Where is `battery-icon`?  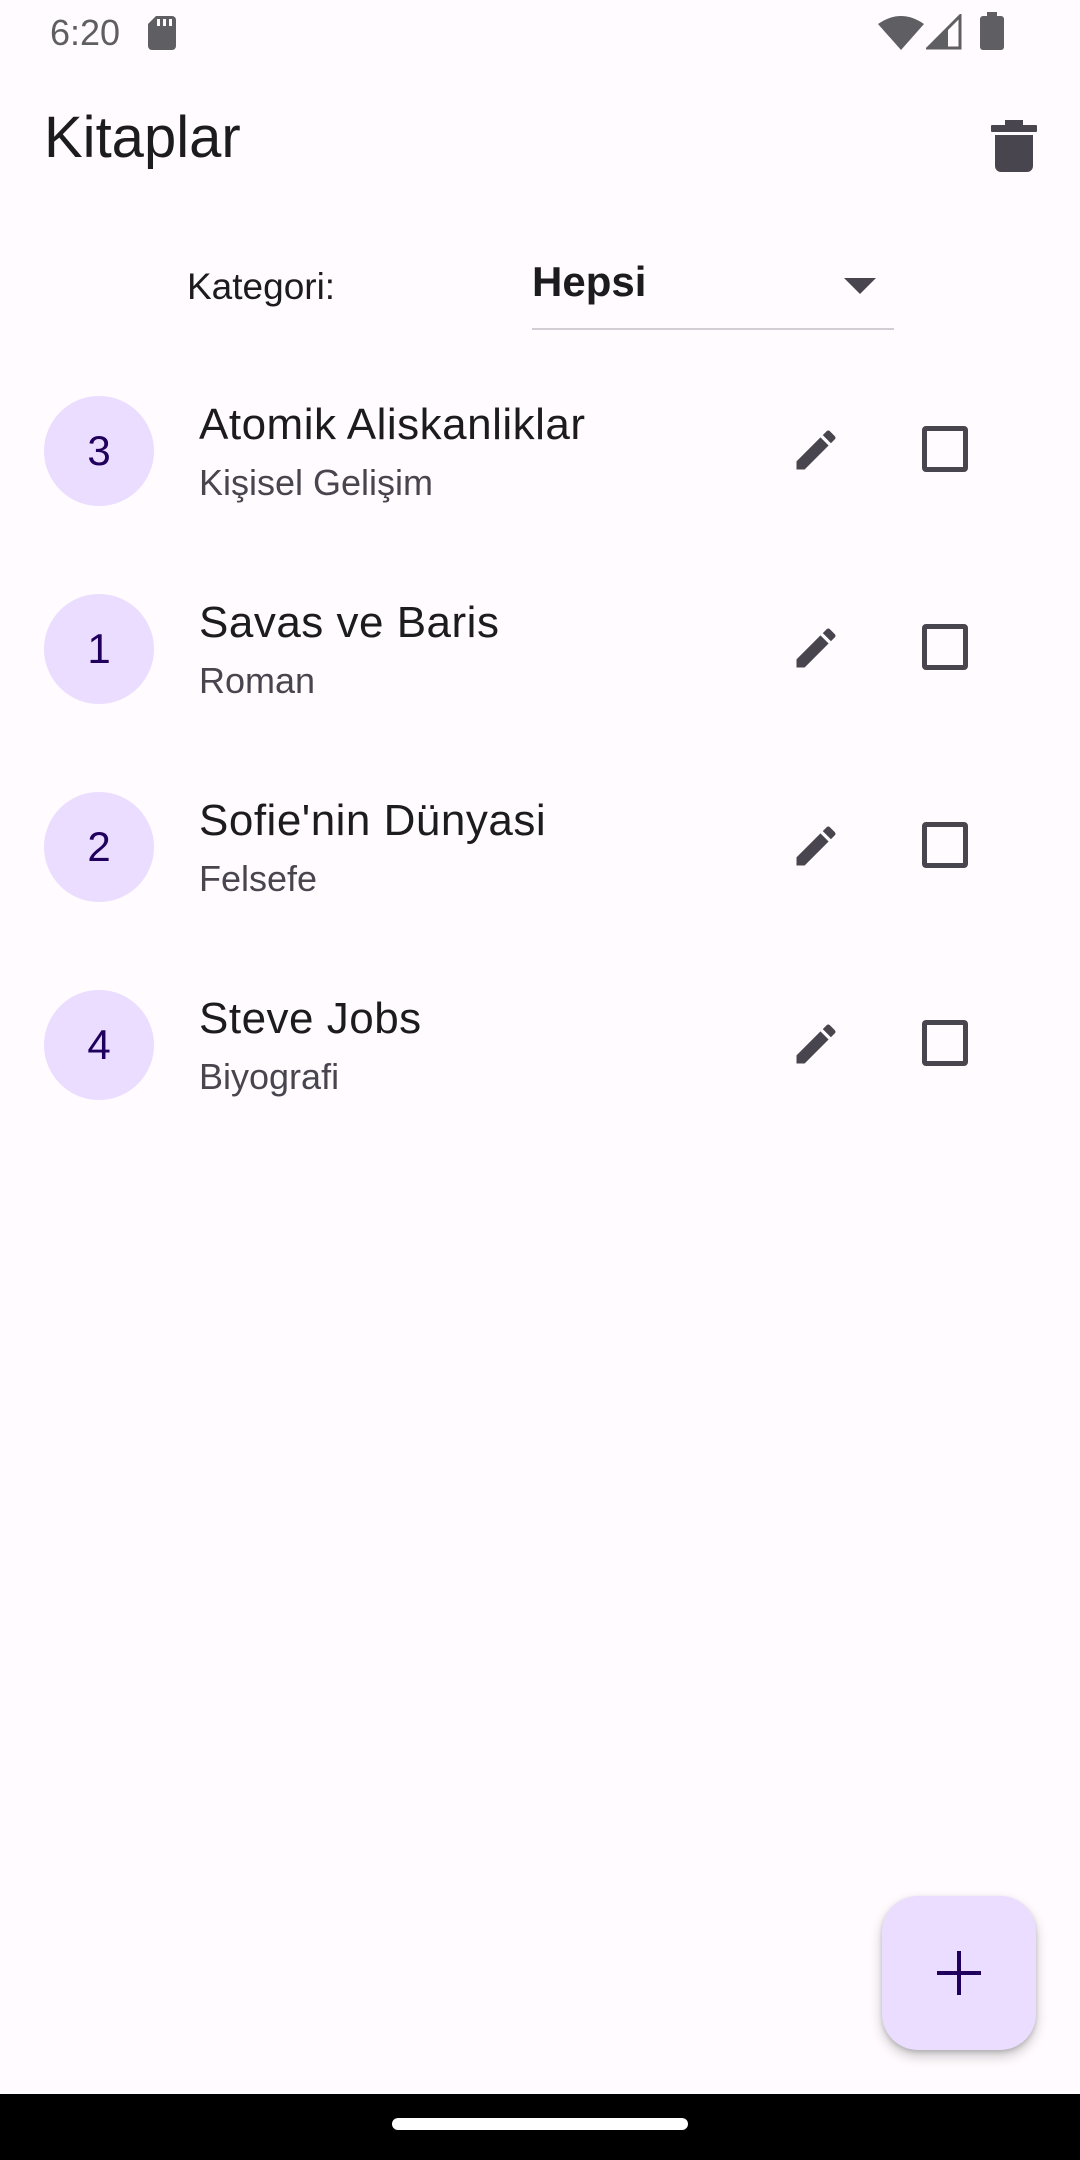
battery-icon is located at coordinates (992, 31).